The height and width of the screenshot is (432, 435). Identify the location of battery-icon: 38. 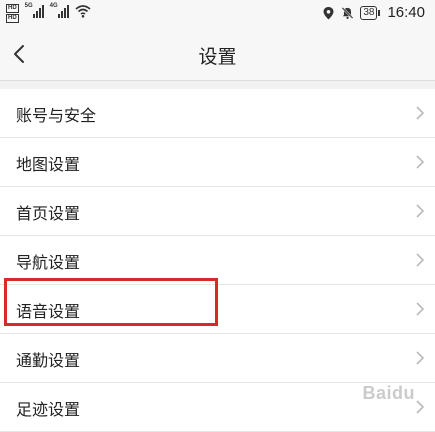
(370, 12).